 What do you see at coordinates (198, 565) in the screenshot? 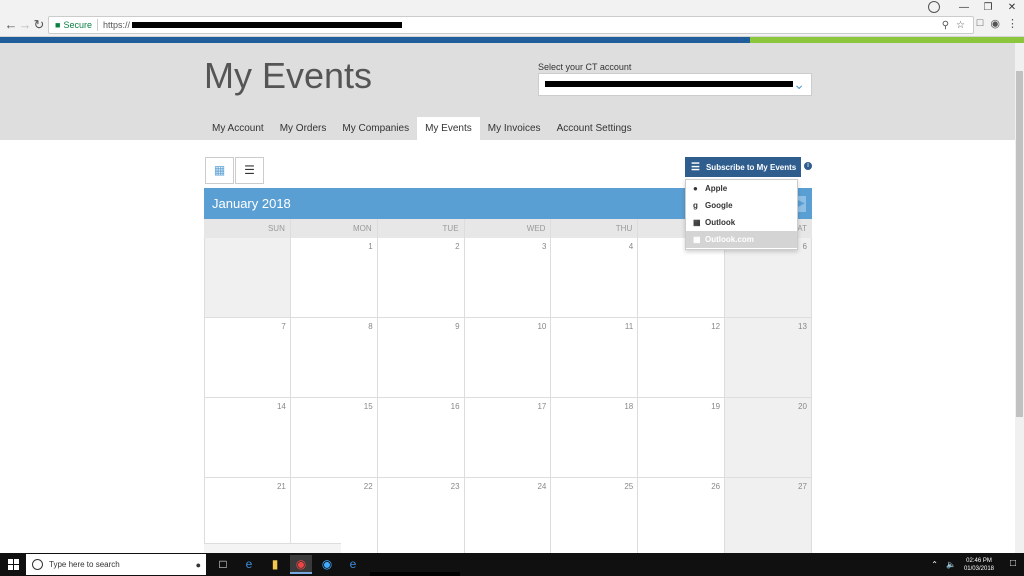
I see `microphone-icon: ●` at bounding box center [198, 565].